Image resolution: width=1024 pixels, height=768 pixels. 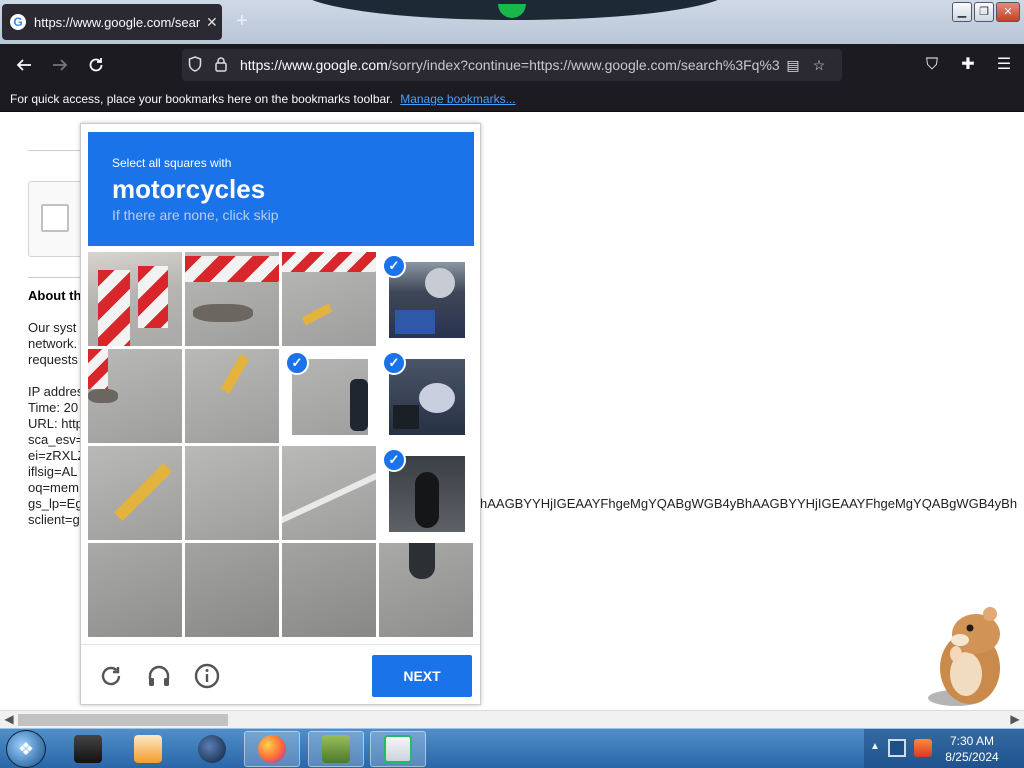 I want to click on reload-button, so click(x=96, y=65).